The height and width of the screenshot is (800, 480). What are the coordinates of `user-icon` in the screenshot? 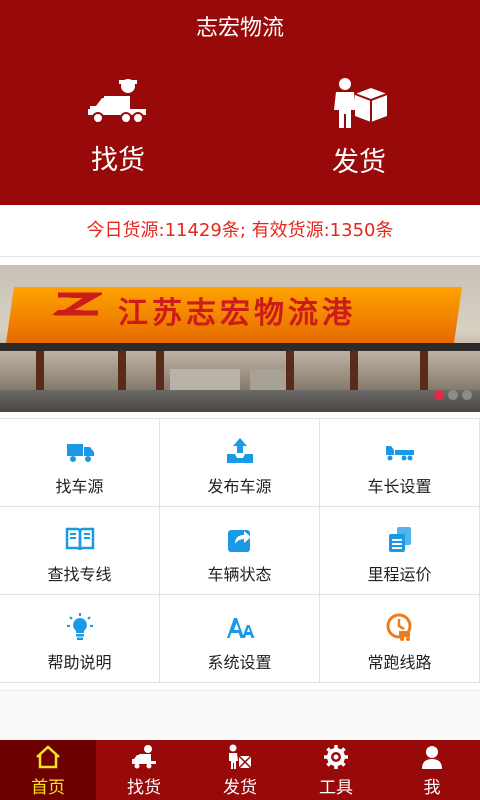 It's located at (432, 757).